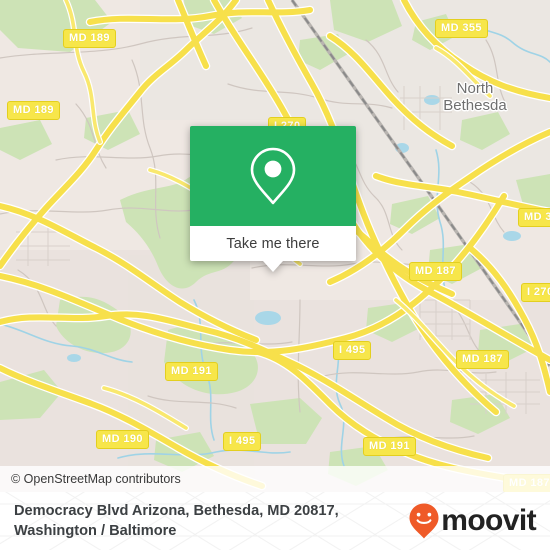  What do you see at coordinates (272, 244) in the screenshot?
I see `take-me-there-button: Take me there` at bounding box center [272, 244].